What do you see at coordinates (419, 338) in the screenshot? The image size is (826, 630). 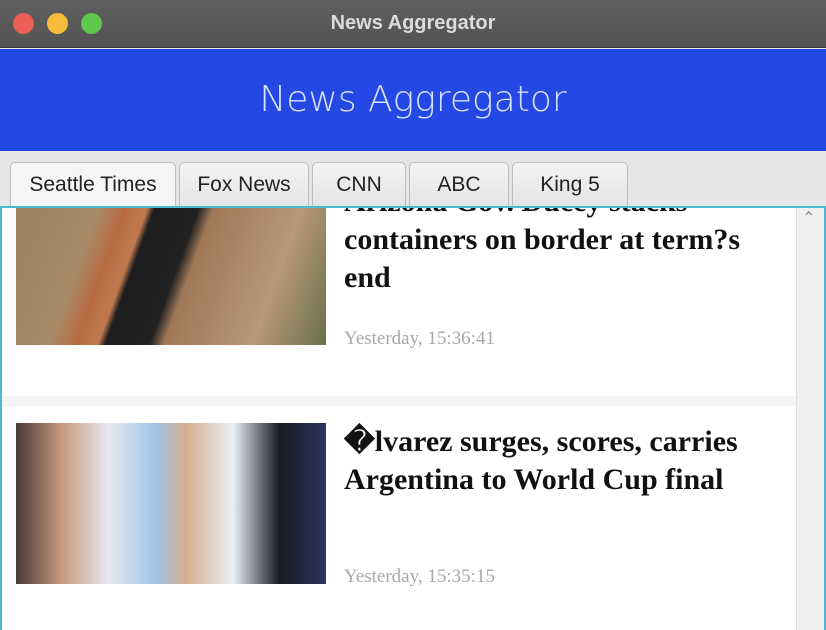 I see `article-timestamp: Yesterday, 15:36:41` at bounding box center [419, 338].